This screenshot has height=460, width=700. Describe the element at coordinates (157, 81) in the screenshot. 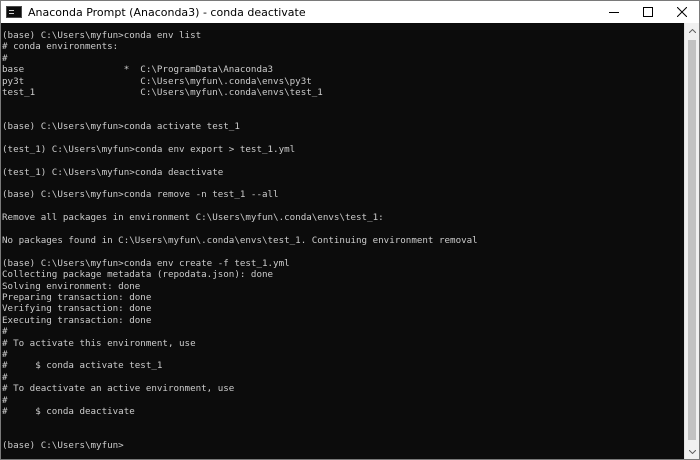

I see `console-line: py3t C:\Users\myfun\.conda\envs\py3t` at that location.